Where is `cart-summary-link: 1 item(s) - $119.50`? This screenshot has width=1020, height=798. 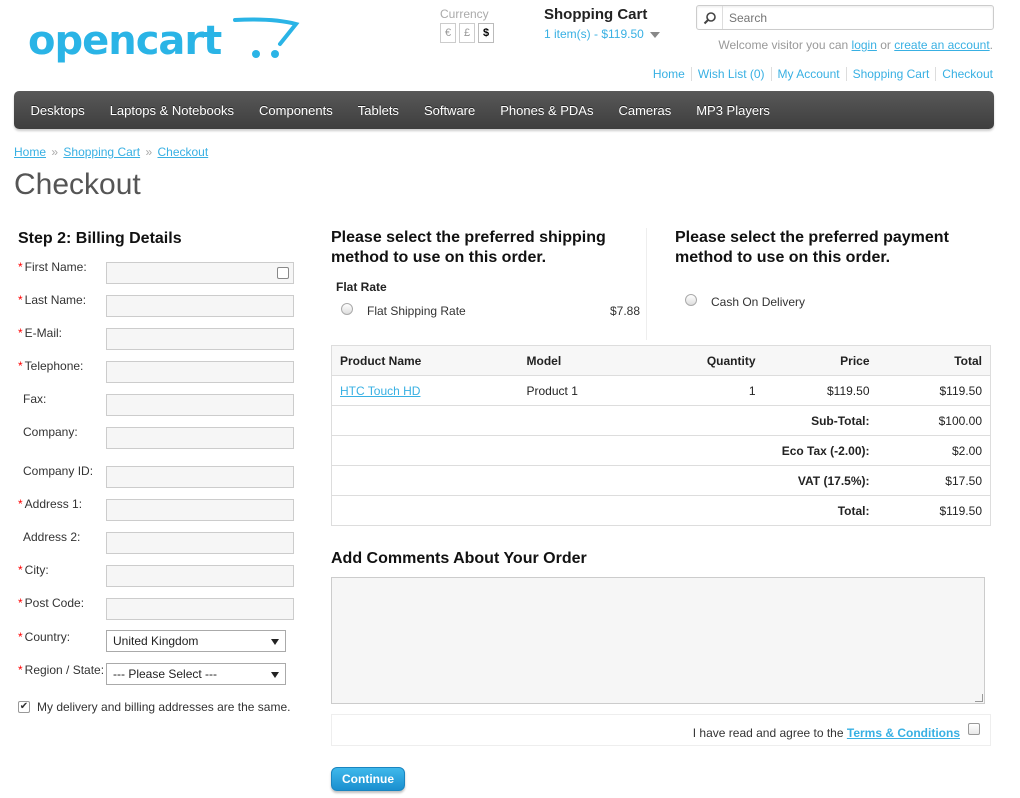 cart-summary-link: 1 item(s) - $119.50 is located at coordinates (594, 34).